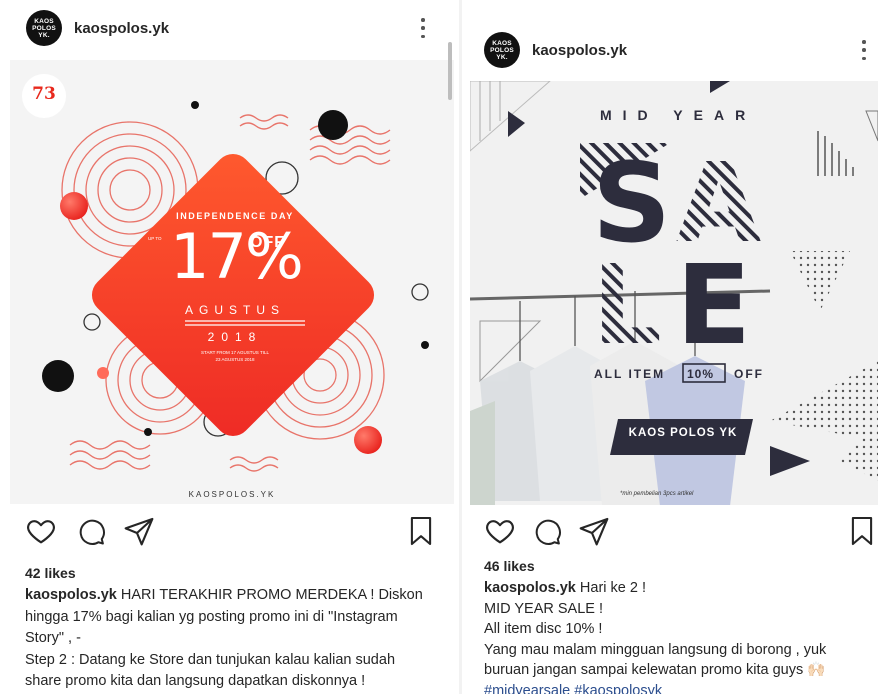  Describe the element at coordinates (509, 566) in the screenshot. I see `likes-count: 46 likes` at that location.